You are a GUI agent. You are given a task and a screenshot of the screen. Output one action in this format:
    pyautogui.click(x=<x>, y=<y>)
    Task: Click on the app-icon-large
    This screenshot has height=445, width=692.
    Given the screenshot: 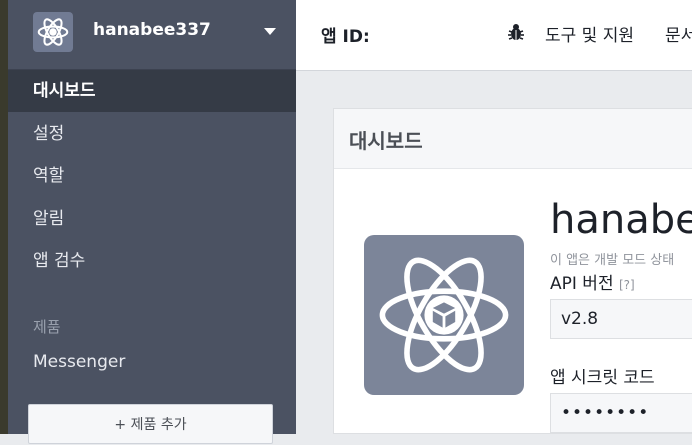 What is the action you would take?
    pyautogui.click(x=444, y=315)
    